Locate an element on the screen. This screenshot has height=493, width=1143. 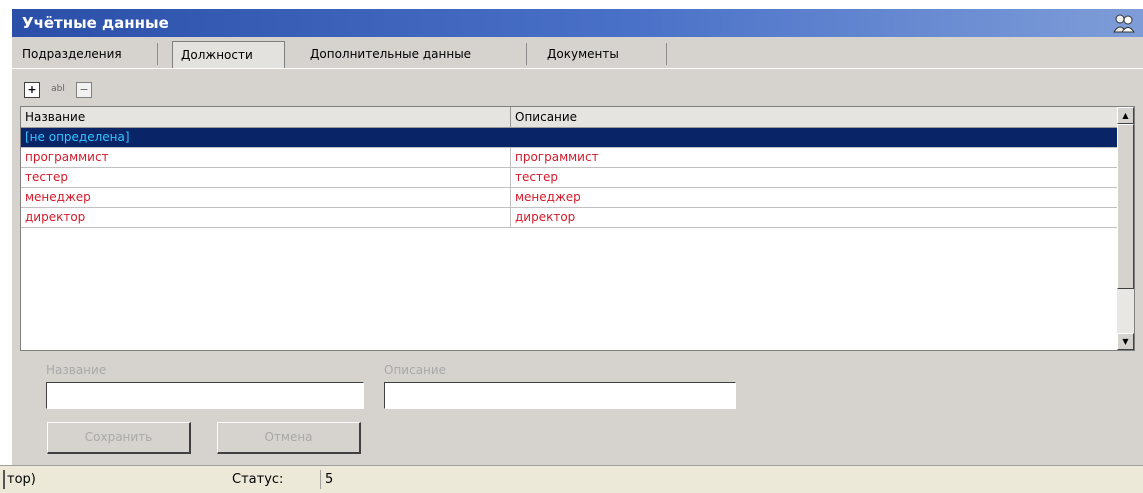
window-title: Учётные данные is located at coordinates (95, 23).